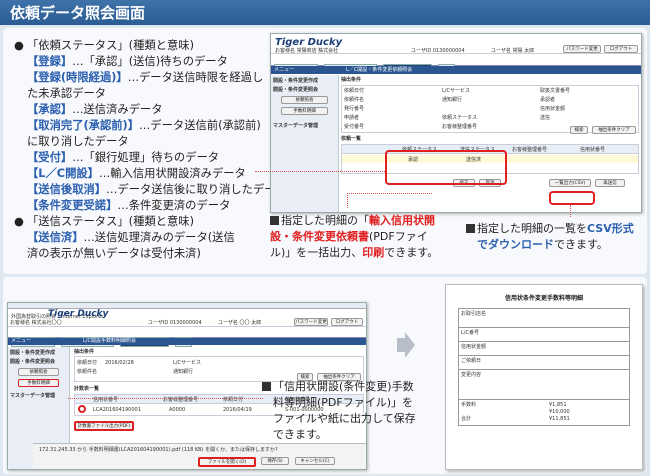 The width and height of the screenshot is (650, 476). I want to click on cond-title: 抽出条件, so click(351, 80).